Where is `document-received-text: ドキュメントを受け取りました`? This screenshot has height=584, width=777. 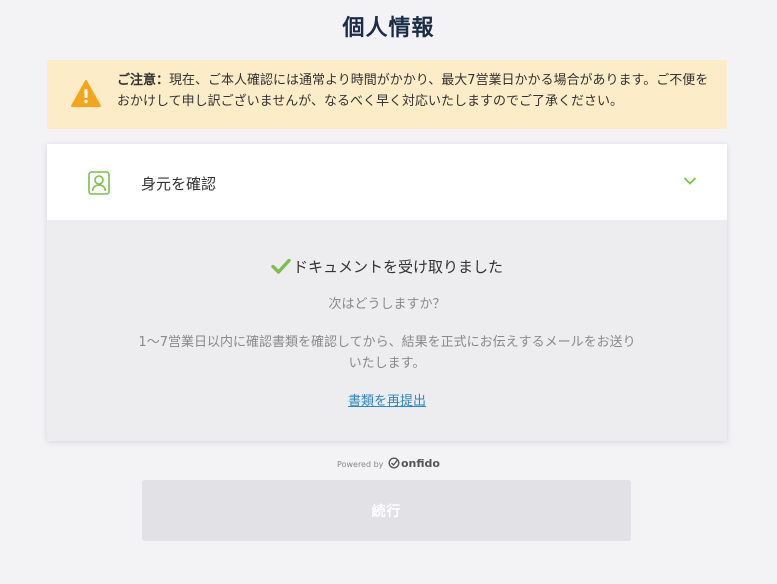 document-received-text: ドキュメントを受け取りました is located at coordinates (397, 267).